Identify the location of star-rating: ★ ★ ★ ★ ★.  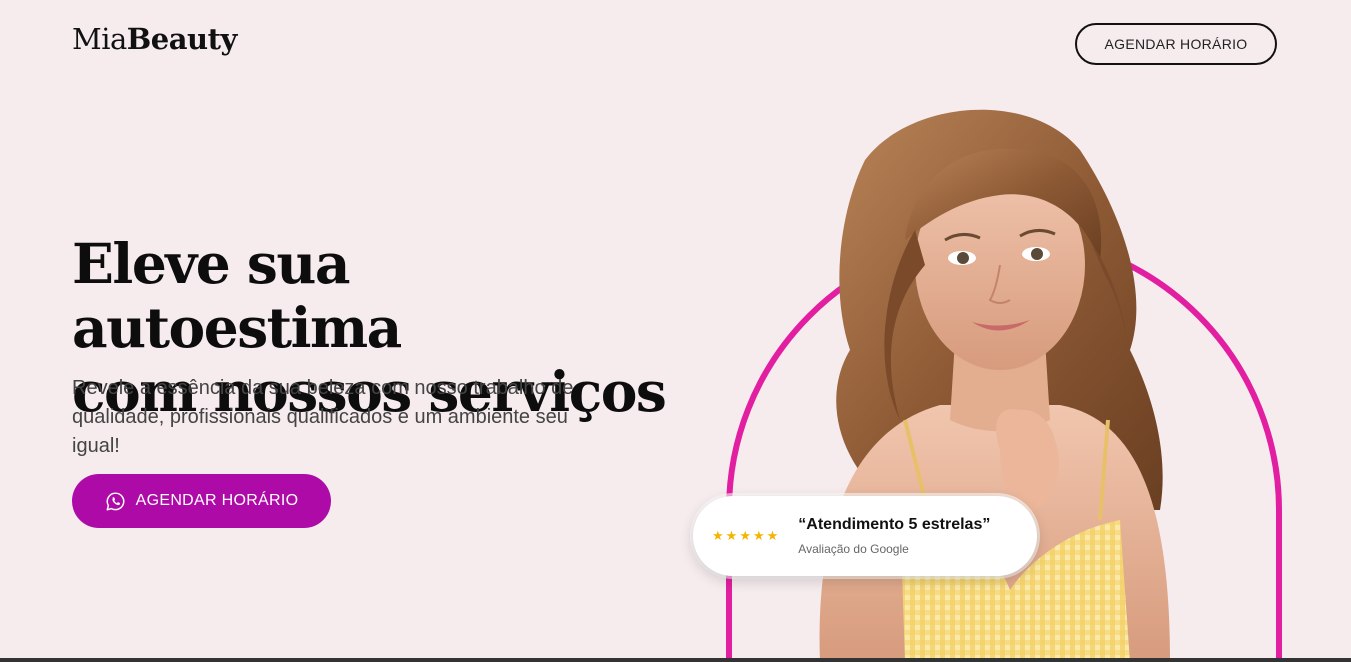
(745, 536).